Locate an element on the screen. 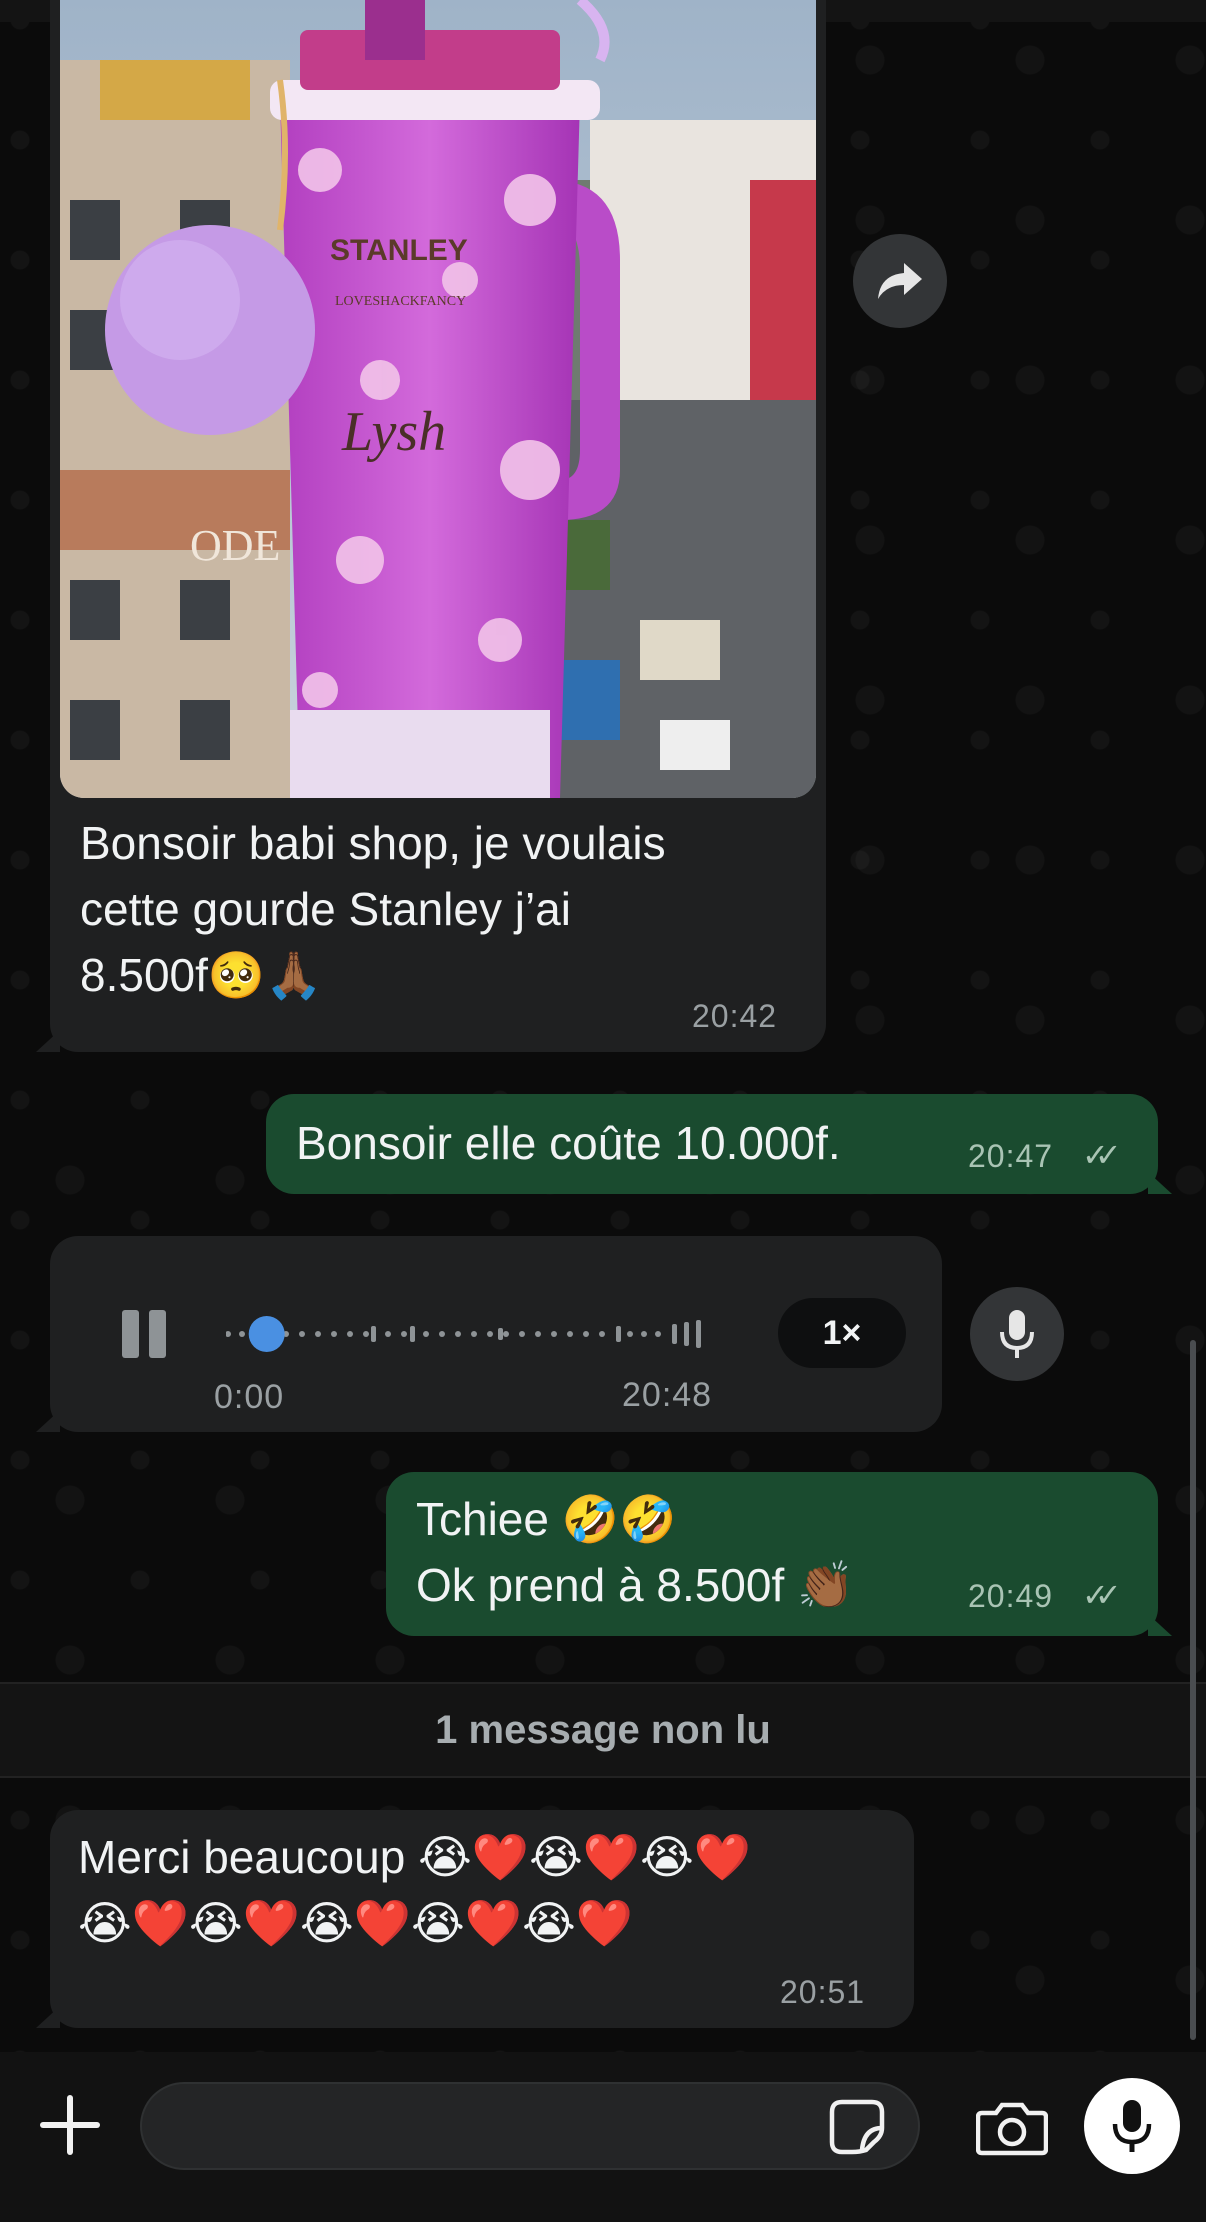  scrollbar is located at coordinates (1193, 1690).